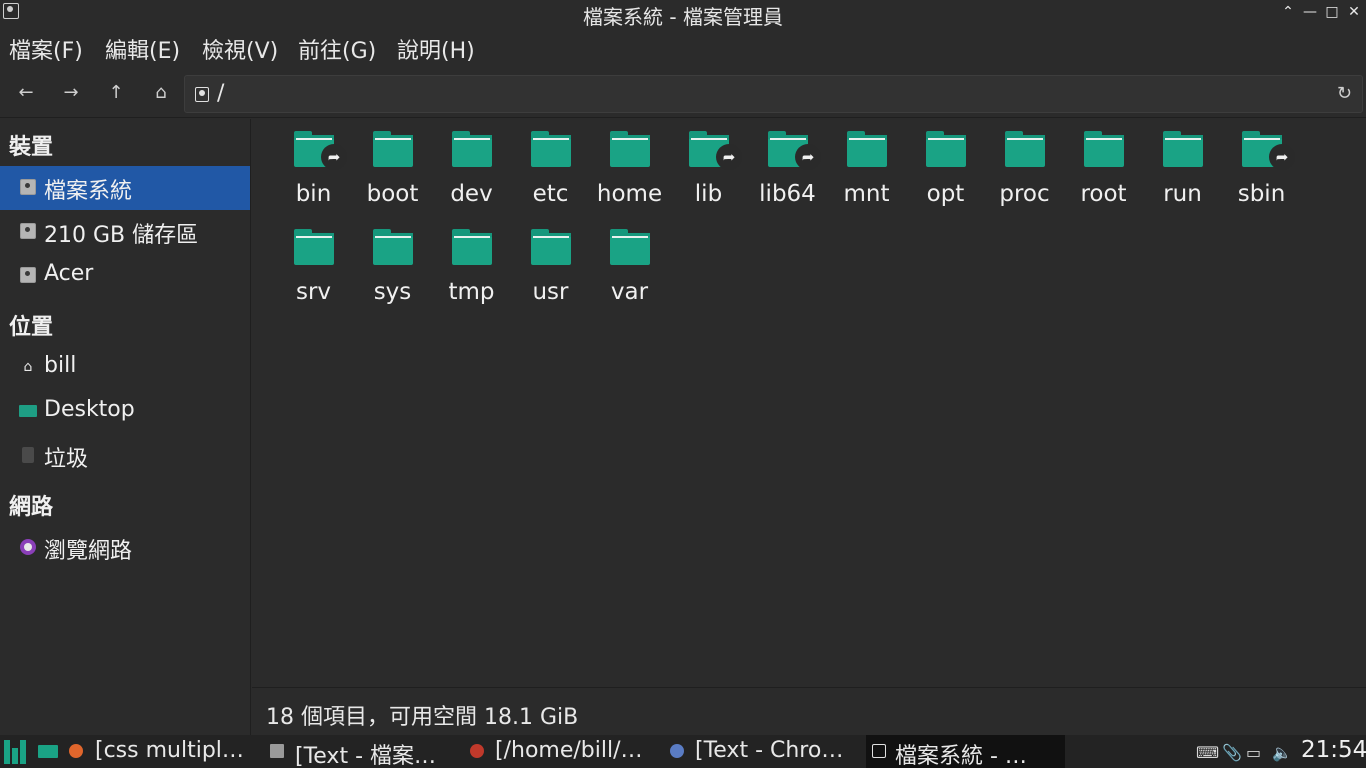  I want to click on keyboard-icon: ⌨, so click(1207, 752).